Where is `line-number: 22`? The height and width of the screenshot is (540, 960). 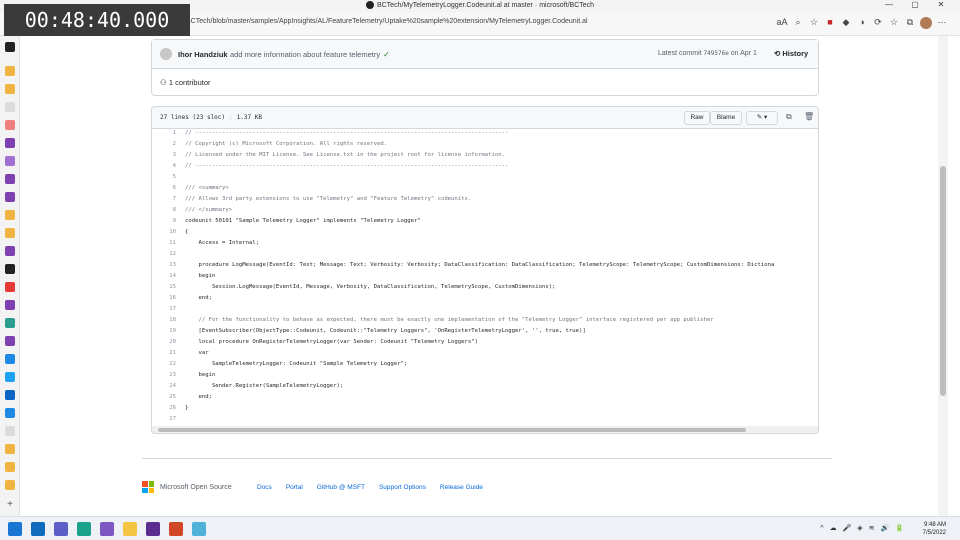
line-number: 22 is located at coordinates (164, 364).